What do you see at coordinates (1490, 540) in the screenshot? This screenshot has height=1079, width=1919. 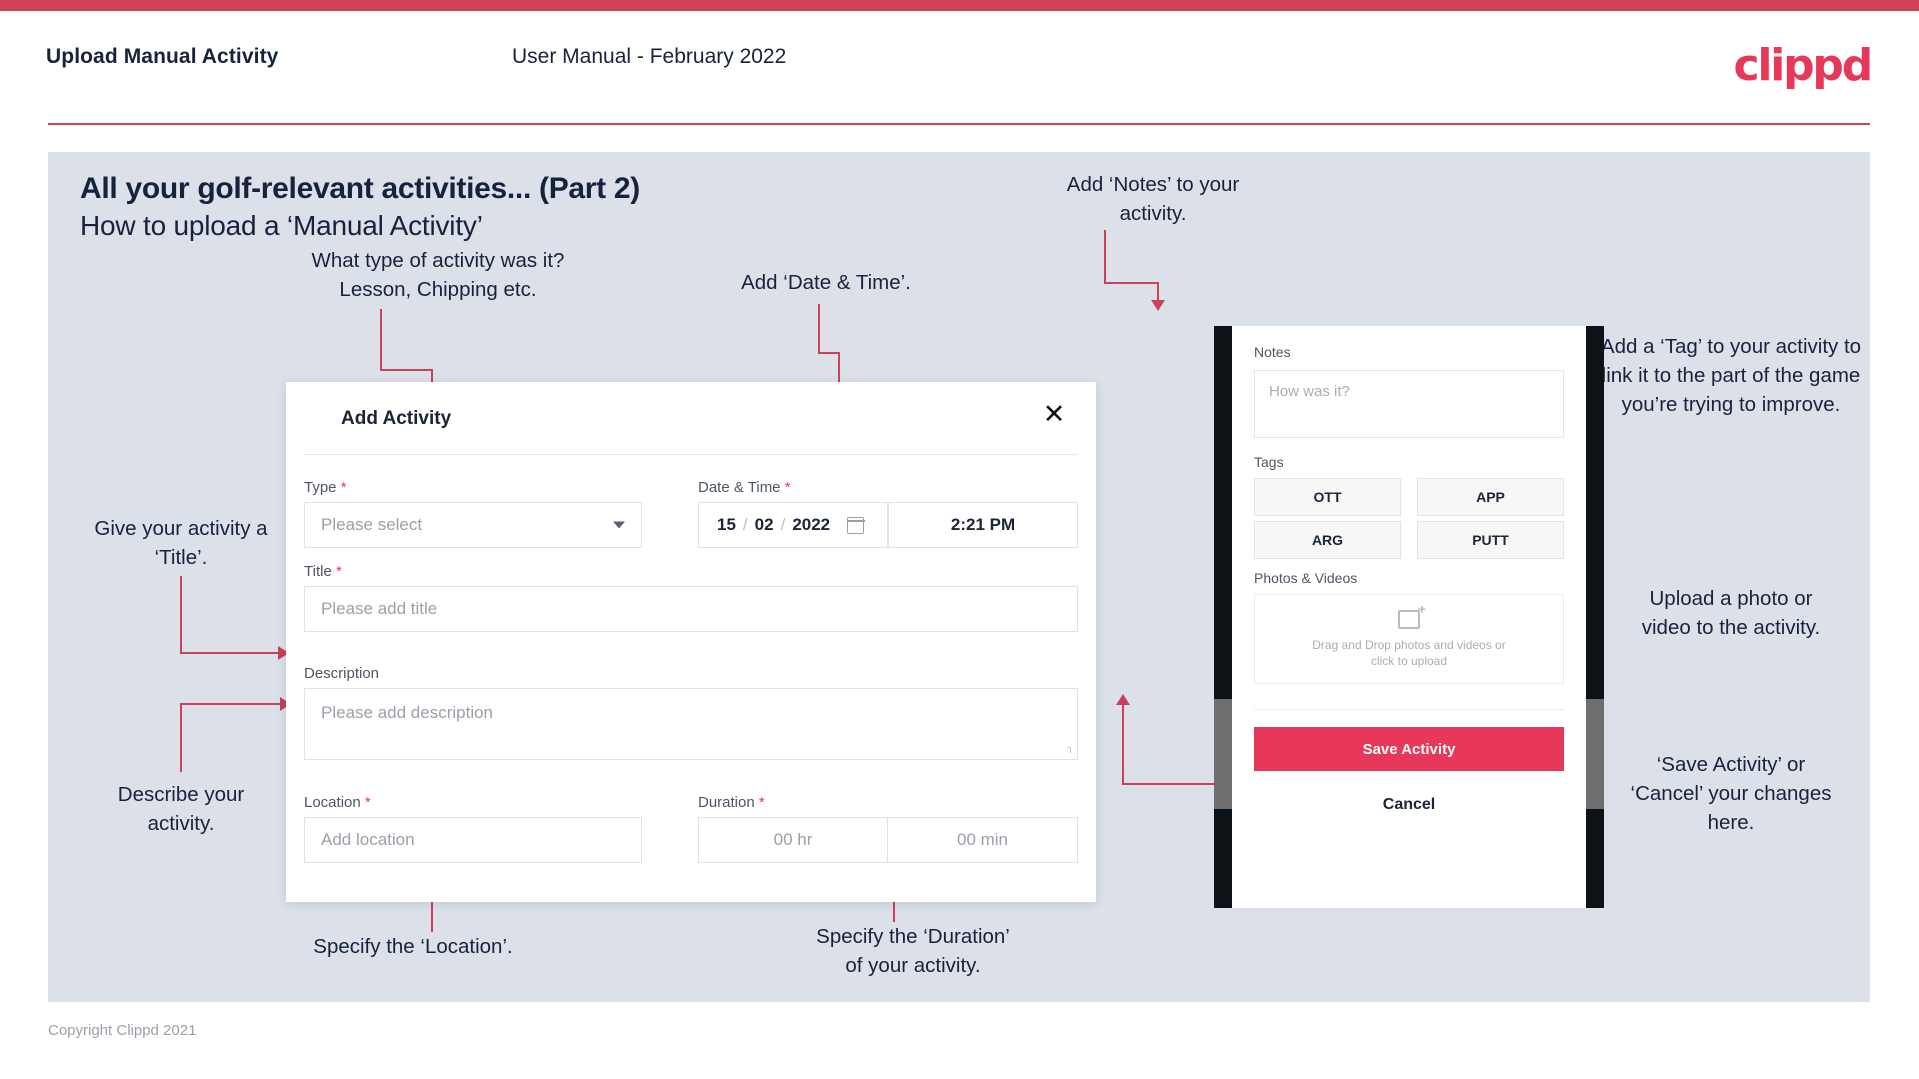 I see `tag-button-putt: PUTT` at bounding box center [1490, 540].